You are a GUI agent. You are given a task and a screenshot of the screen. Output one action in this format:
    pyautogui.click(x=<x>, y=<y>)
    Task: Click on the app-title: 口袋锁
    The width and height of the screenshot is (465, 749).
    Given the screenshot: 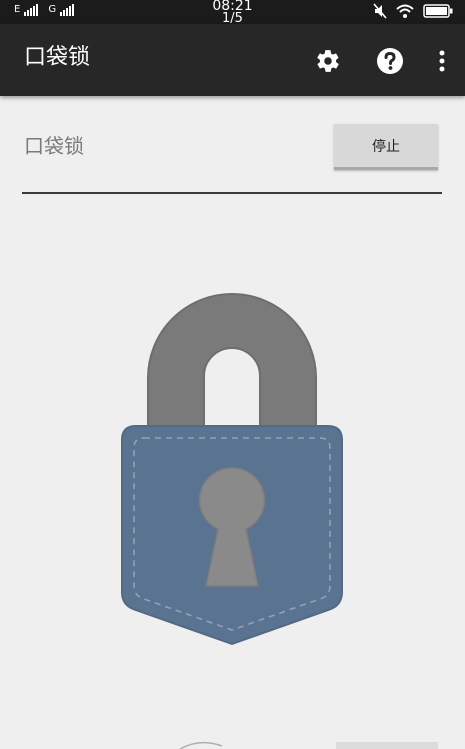 What is the action you would take?
    pyautogui.click(x=57, y=57)
    